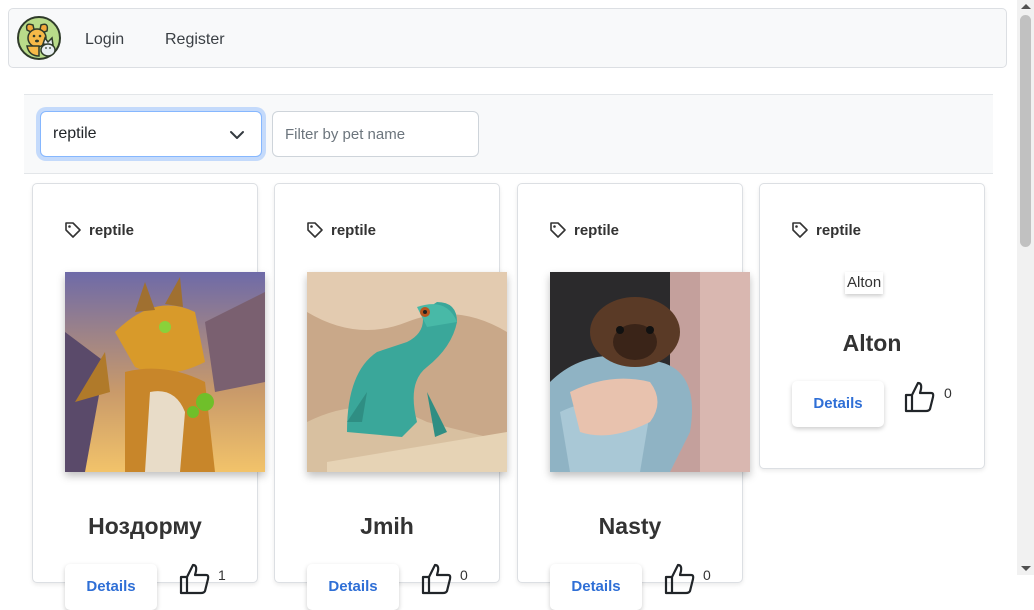 This screenshot has width=1034, height=610. What do you see at coordinates (237, 135) in the screenshot?
I see `chevron-down-icon` at bounding box center [237, 135].